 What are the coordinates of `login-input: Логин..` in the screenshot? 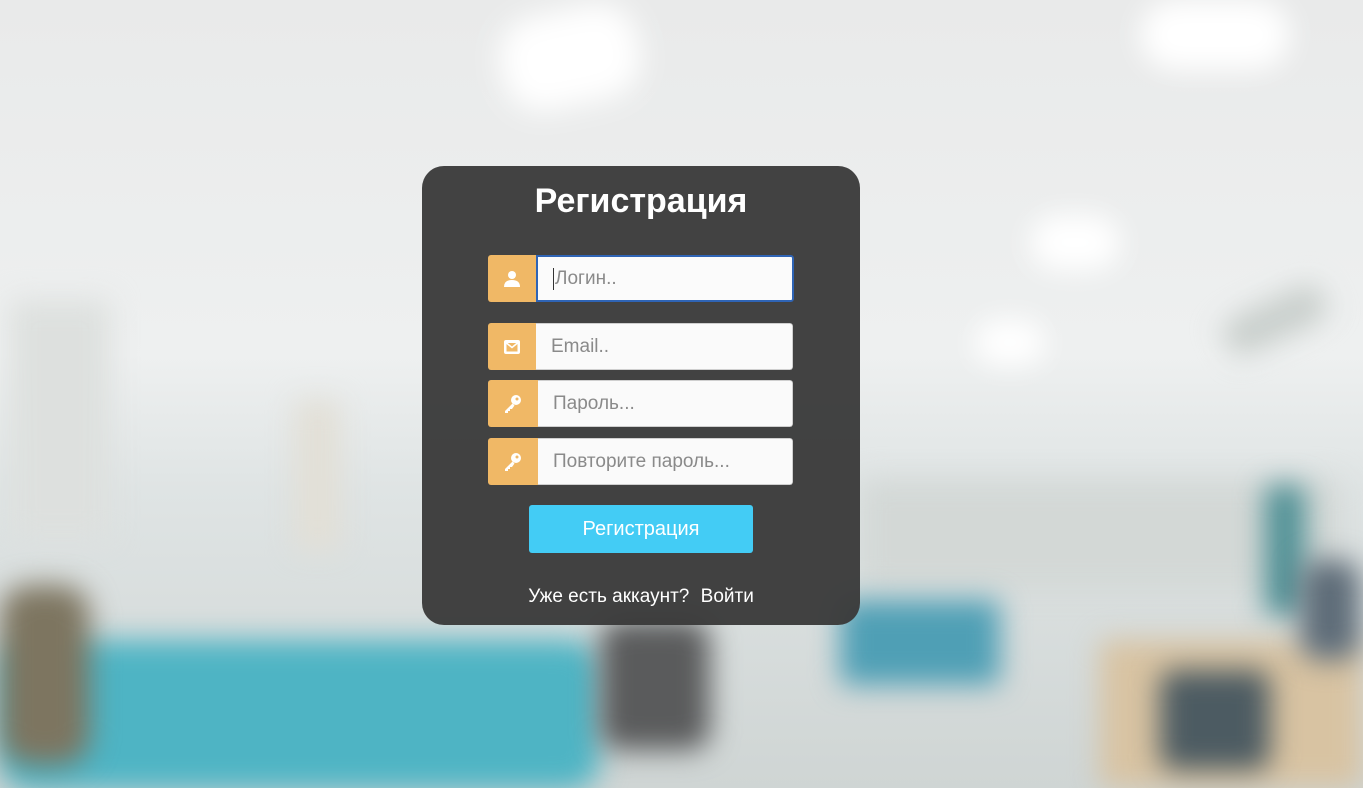 It's located at (665, 278).